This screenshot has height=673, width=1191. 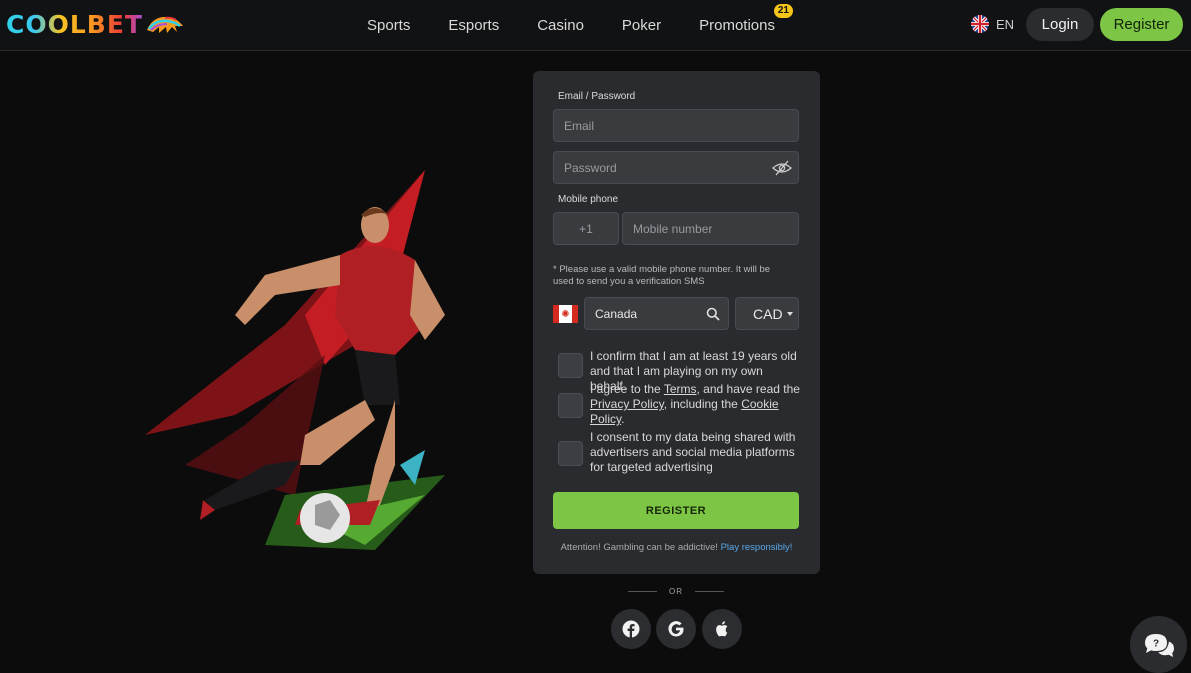 What do you see at coordinates (676, 510) in the screenshot?
I see `register-submit-button: REGISTER` at bounding box center [676, 510].